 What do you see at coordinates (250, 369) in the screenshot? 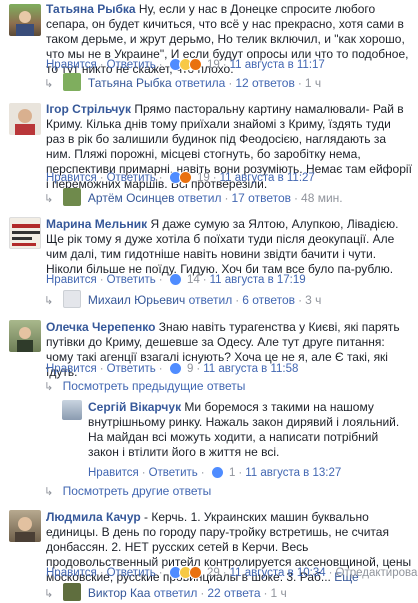
I see `comment-date: 11 августа в 11:58` at bounding box center [250, 369].